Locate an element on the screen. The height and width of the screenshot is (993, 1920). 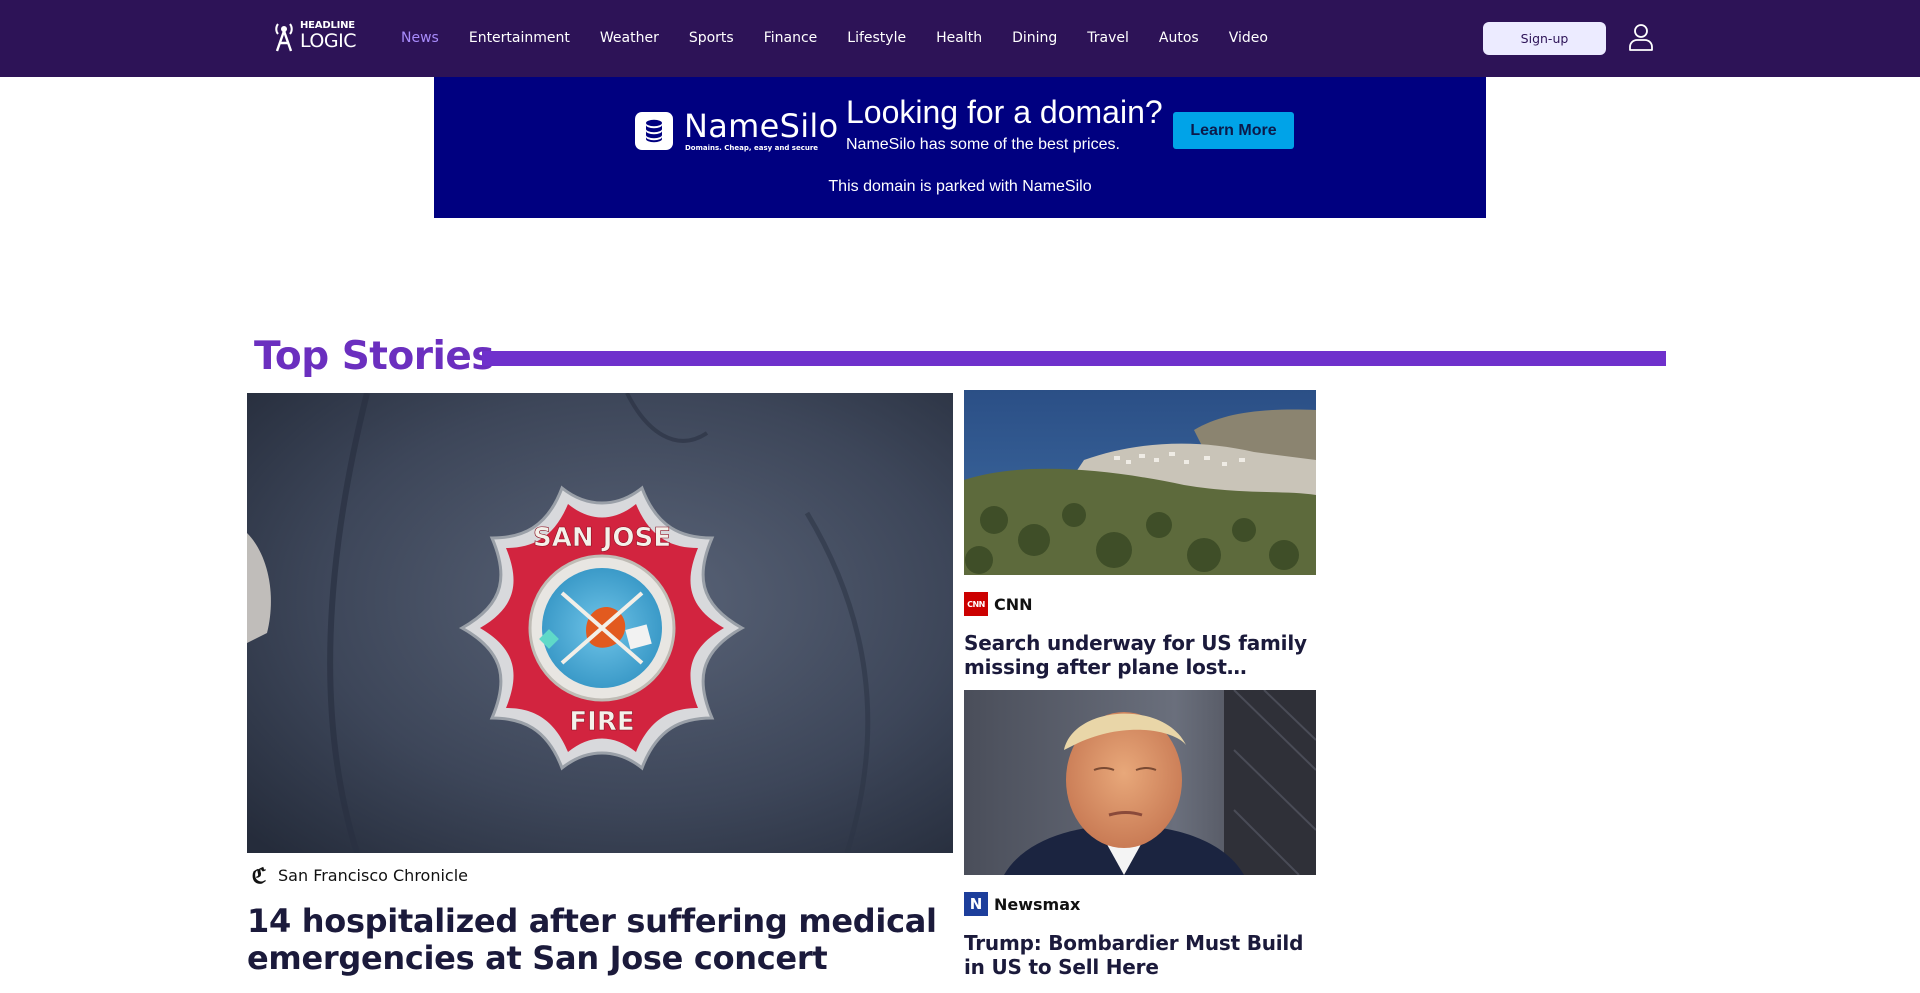
database-icon is located at coordinates (654, 131).